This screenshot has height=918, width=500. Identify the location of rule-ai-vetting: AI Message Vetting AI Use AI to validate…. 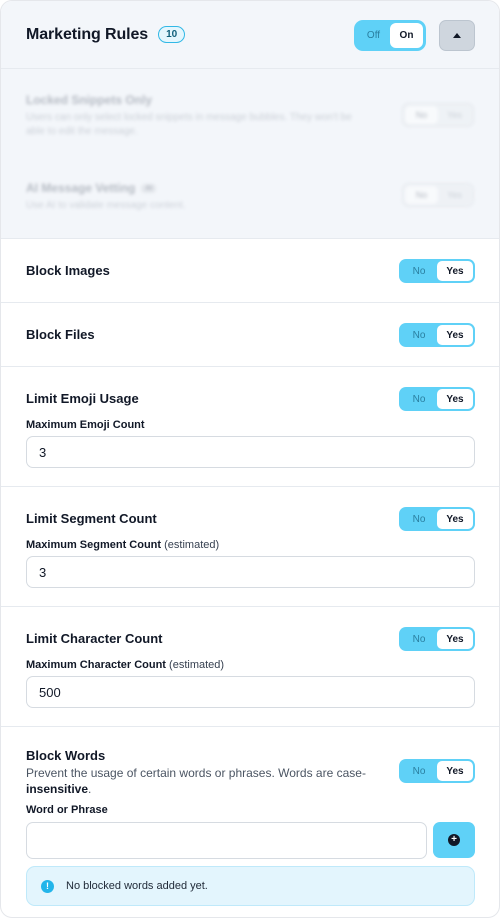
(250, 197).